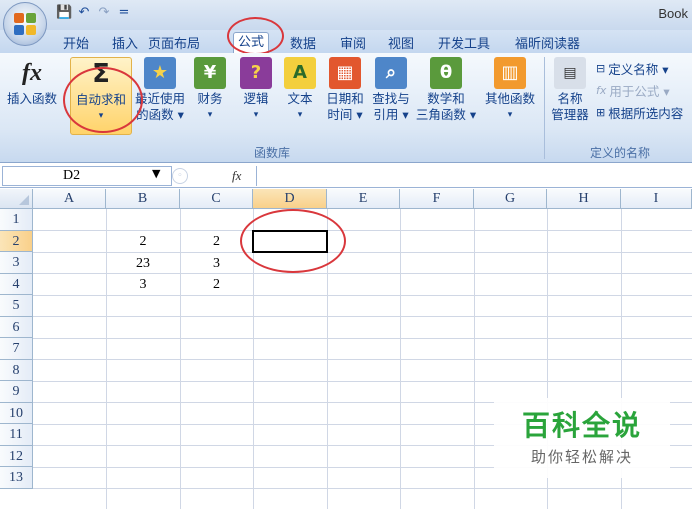 The height and width of the screenshot is (509, 692). What do you see at coordinates (345, 114) in the screenshot?
I see `date-time-label-2: 时间 ▾` at bounding box center [345, 114].